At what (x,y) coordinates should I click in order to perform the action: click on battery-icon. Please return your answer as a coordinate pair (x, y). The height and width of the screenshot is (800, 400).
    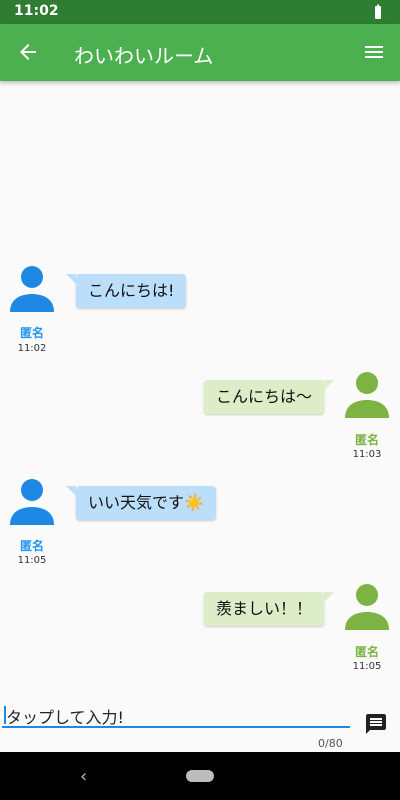
    Looking at the image, I should click on (378, 11).